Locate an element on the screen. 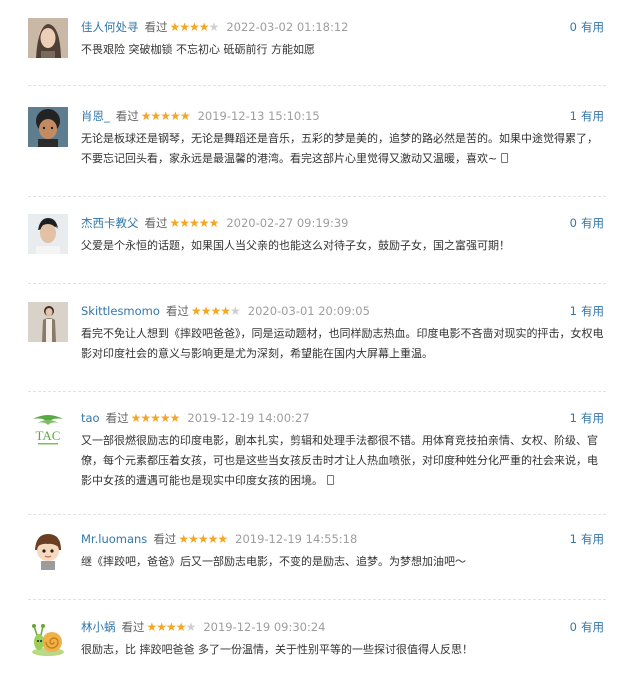  review-text-body: 父爱是个永恒的话题，如果国人当父亲的也能这么对待子女，鼓励子女，国之富强可期！ is located at coordinates (295, 245).